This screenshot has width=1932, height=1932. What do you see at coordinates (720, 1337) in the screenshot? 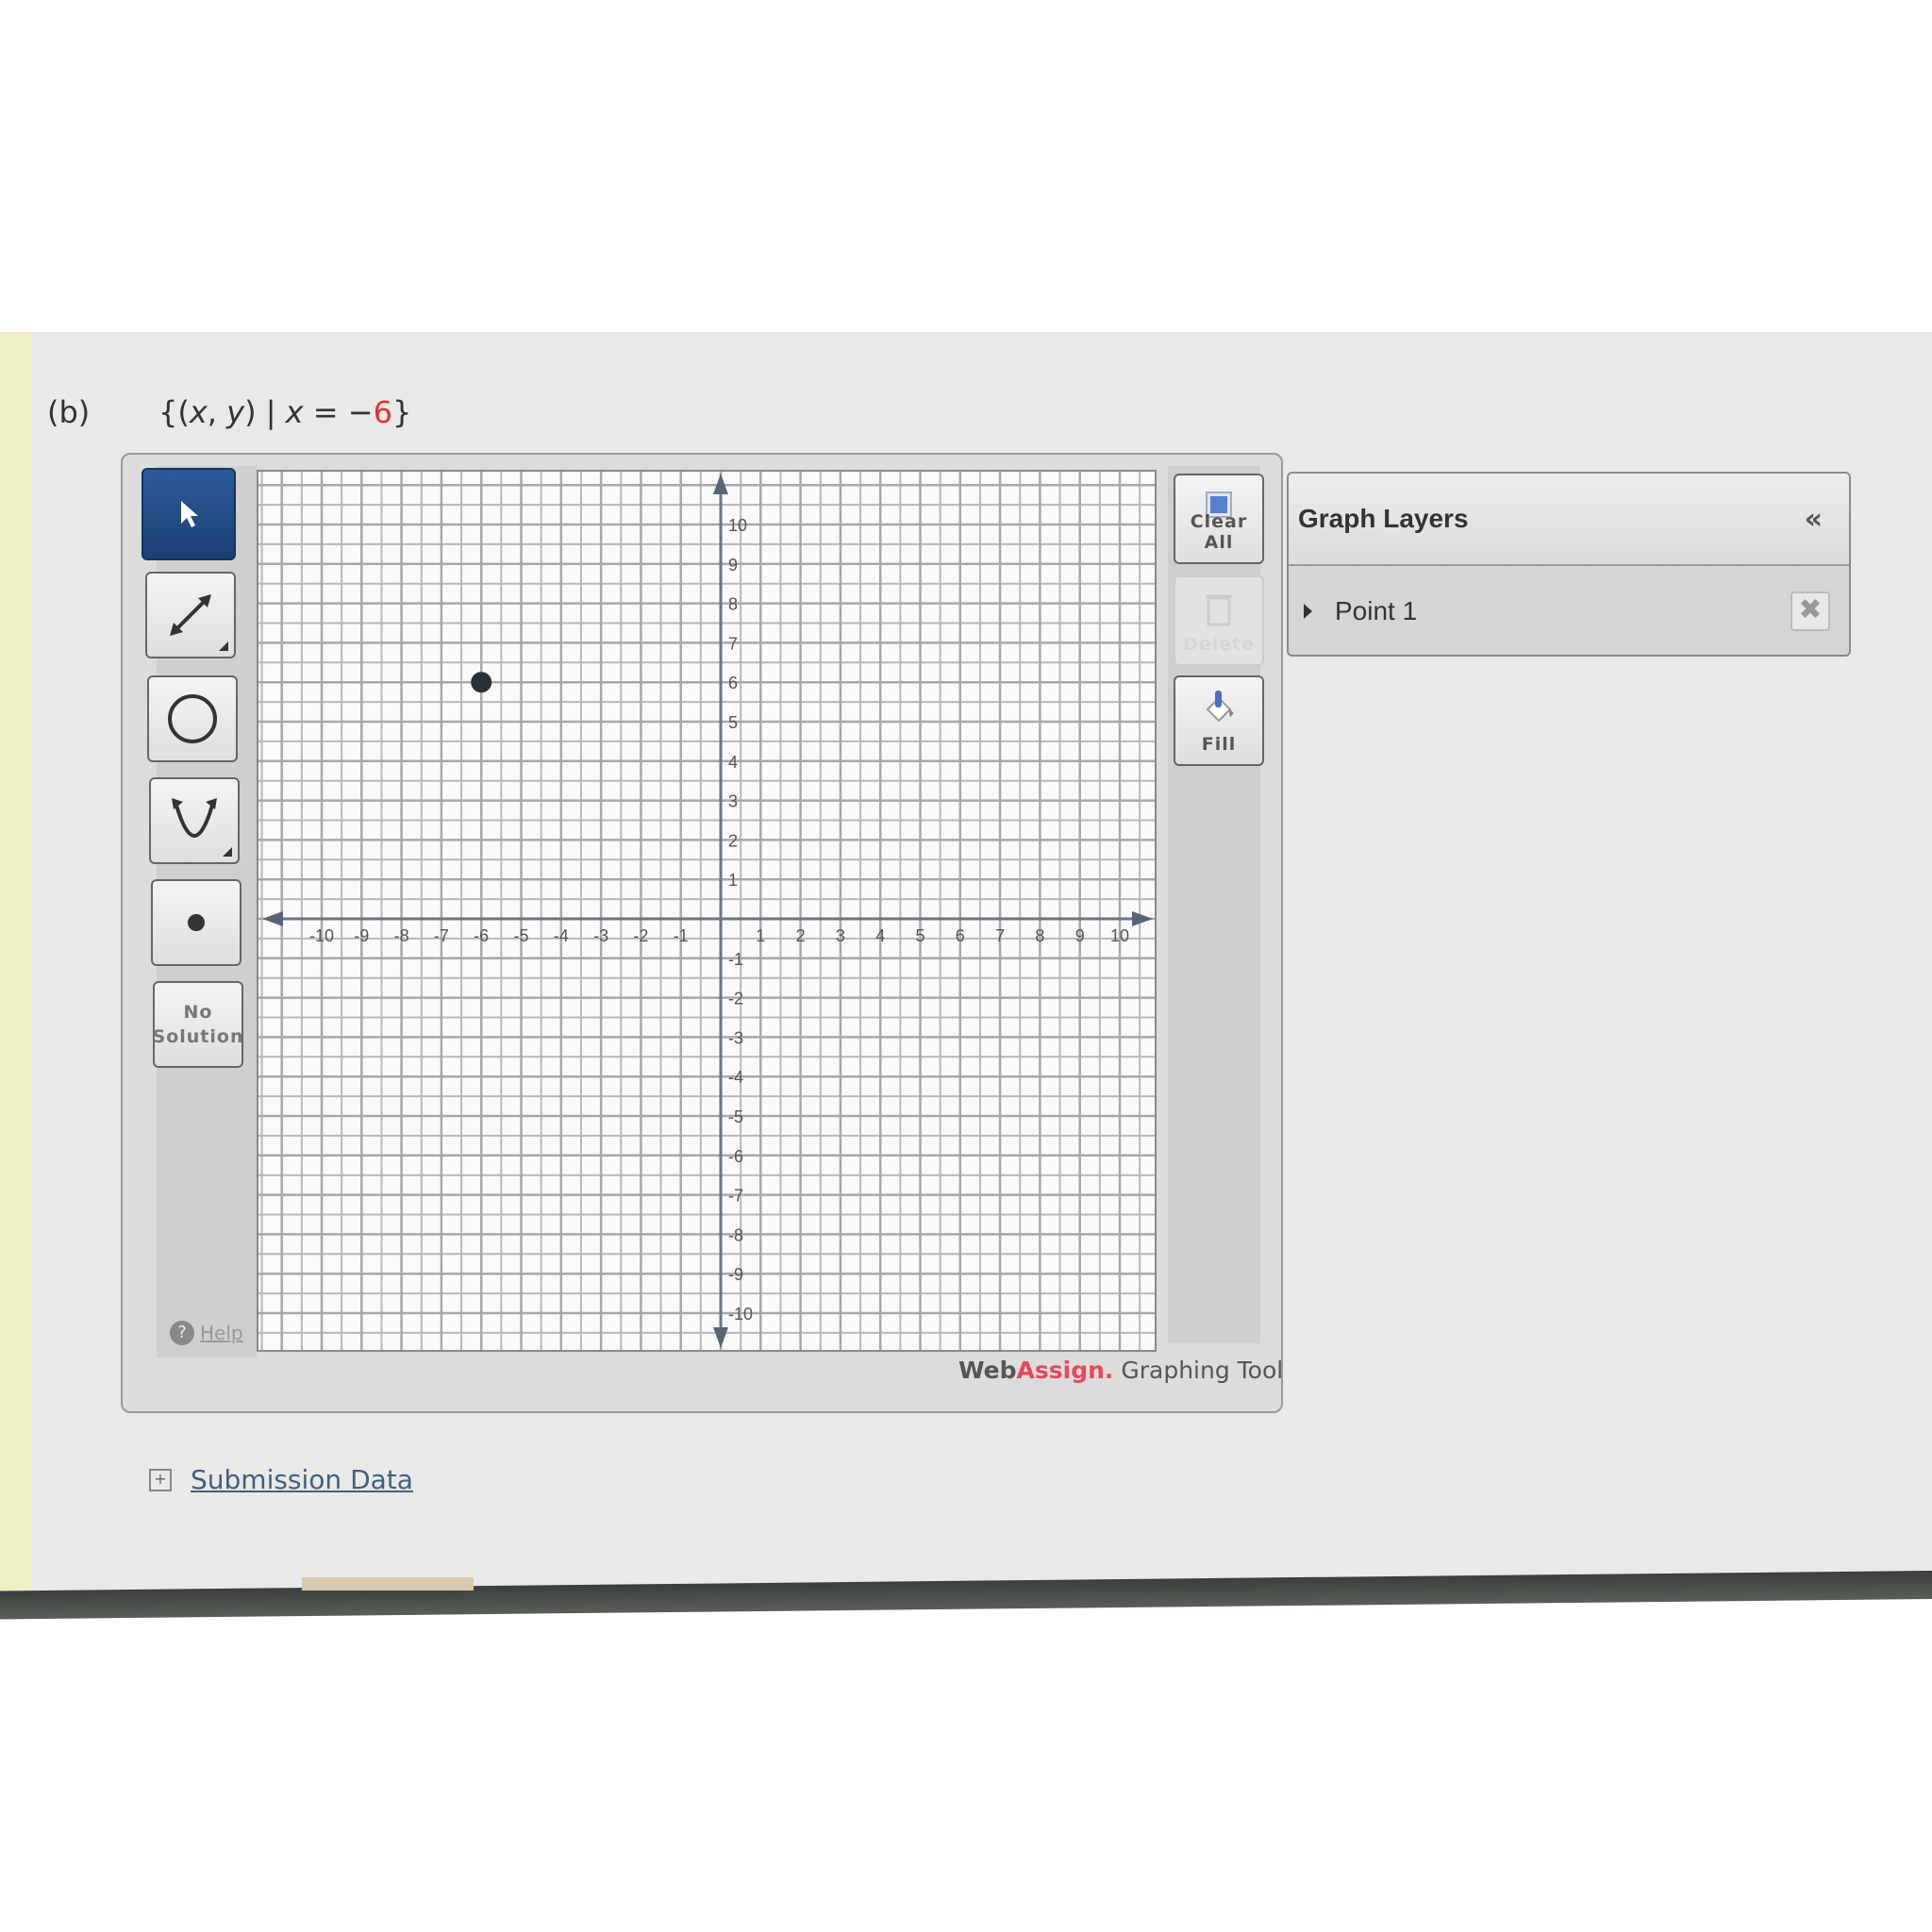
I see `y-axis-down-arrow` at bounding box center [720, 1337].